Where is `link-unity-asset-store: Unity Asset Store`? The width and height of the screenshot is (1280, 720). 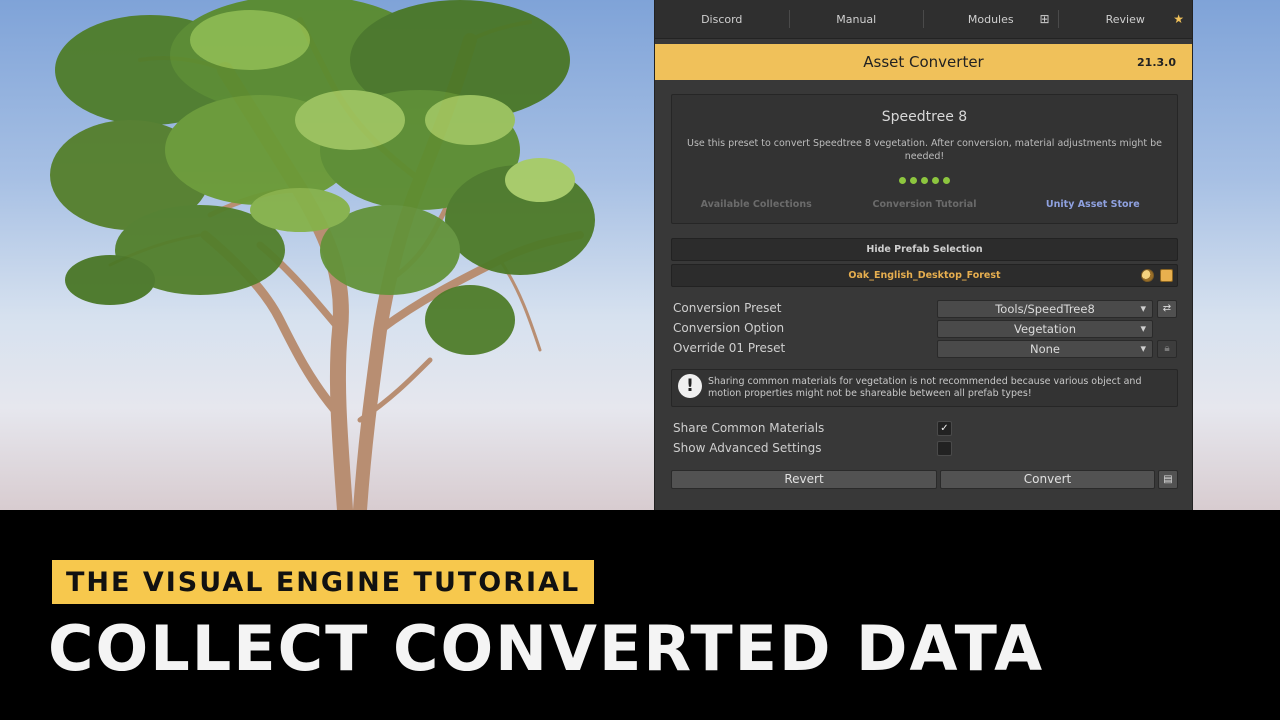
link-unity-asset-store: Unity Asset Store is located at coordinates (1093, 204).